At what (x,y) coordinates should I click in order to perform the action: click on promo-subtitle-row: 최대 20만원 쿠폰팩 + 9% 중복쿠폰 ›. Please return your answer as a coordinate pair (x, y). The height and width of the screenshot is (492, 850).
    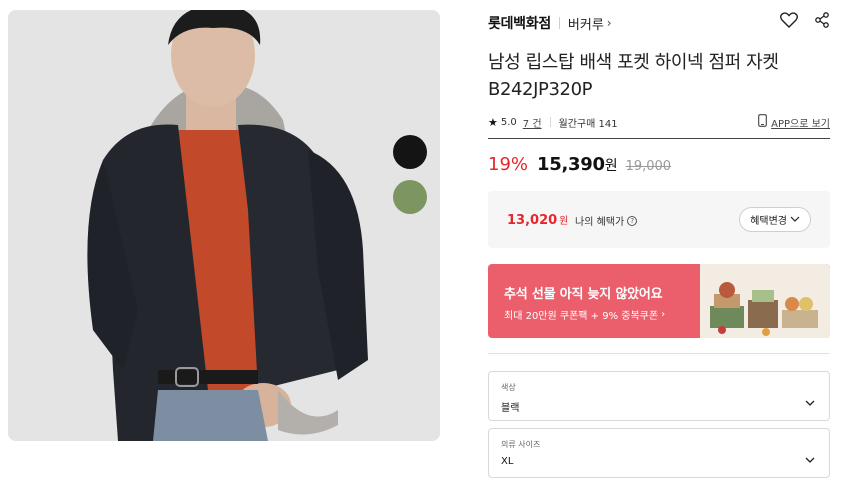
    Looking at the image, I should click on (584, 314).